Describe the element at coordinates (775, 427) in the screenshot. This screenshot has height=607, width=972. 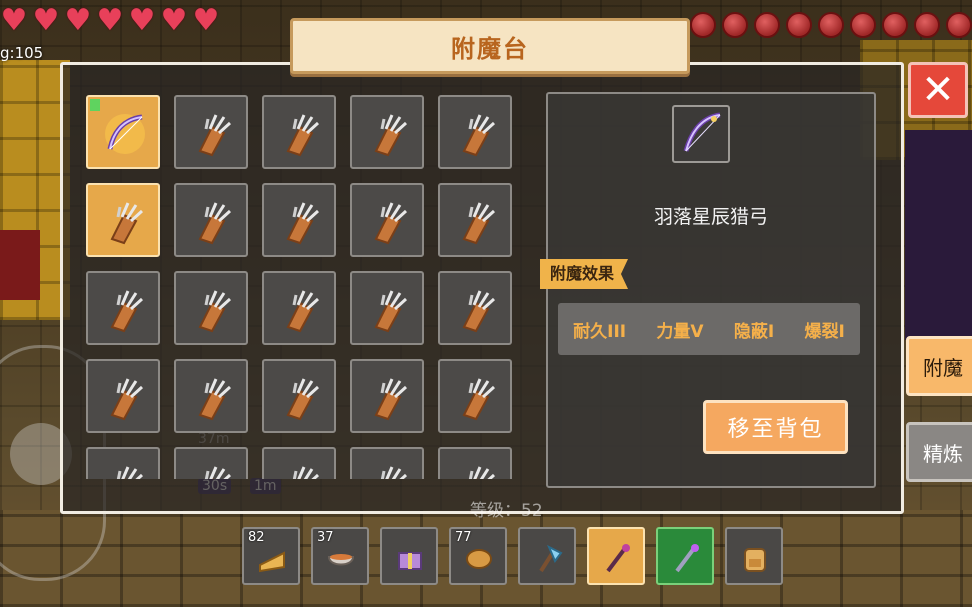
I see `move-to-backpack-button: 移至背包` at that location.